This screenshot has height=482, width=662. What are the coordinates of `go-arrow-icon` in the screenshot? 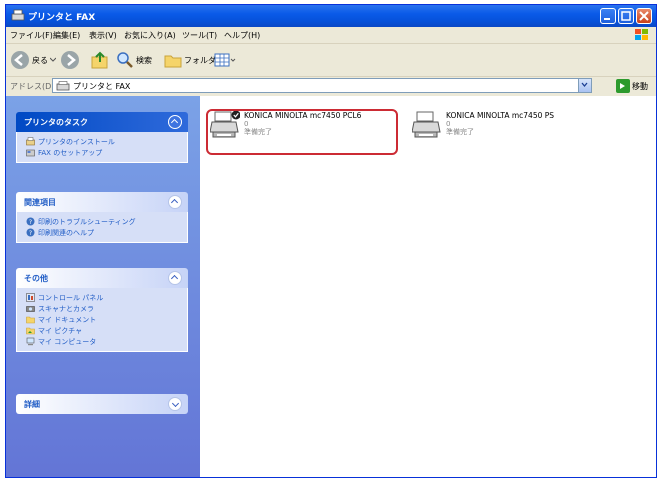 It's located at (623, 86).